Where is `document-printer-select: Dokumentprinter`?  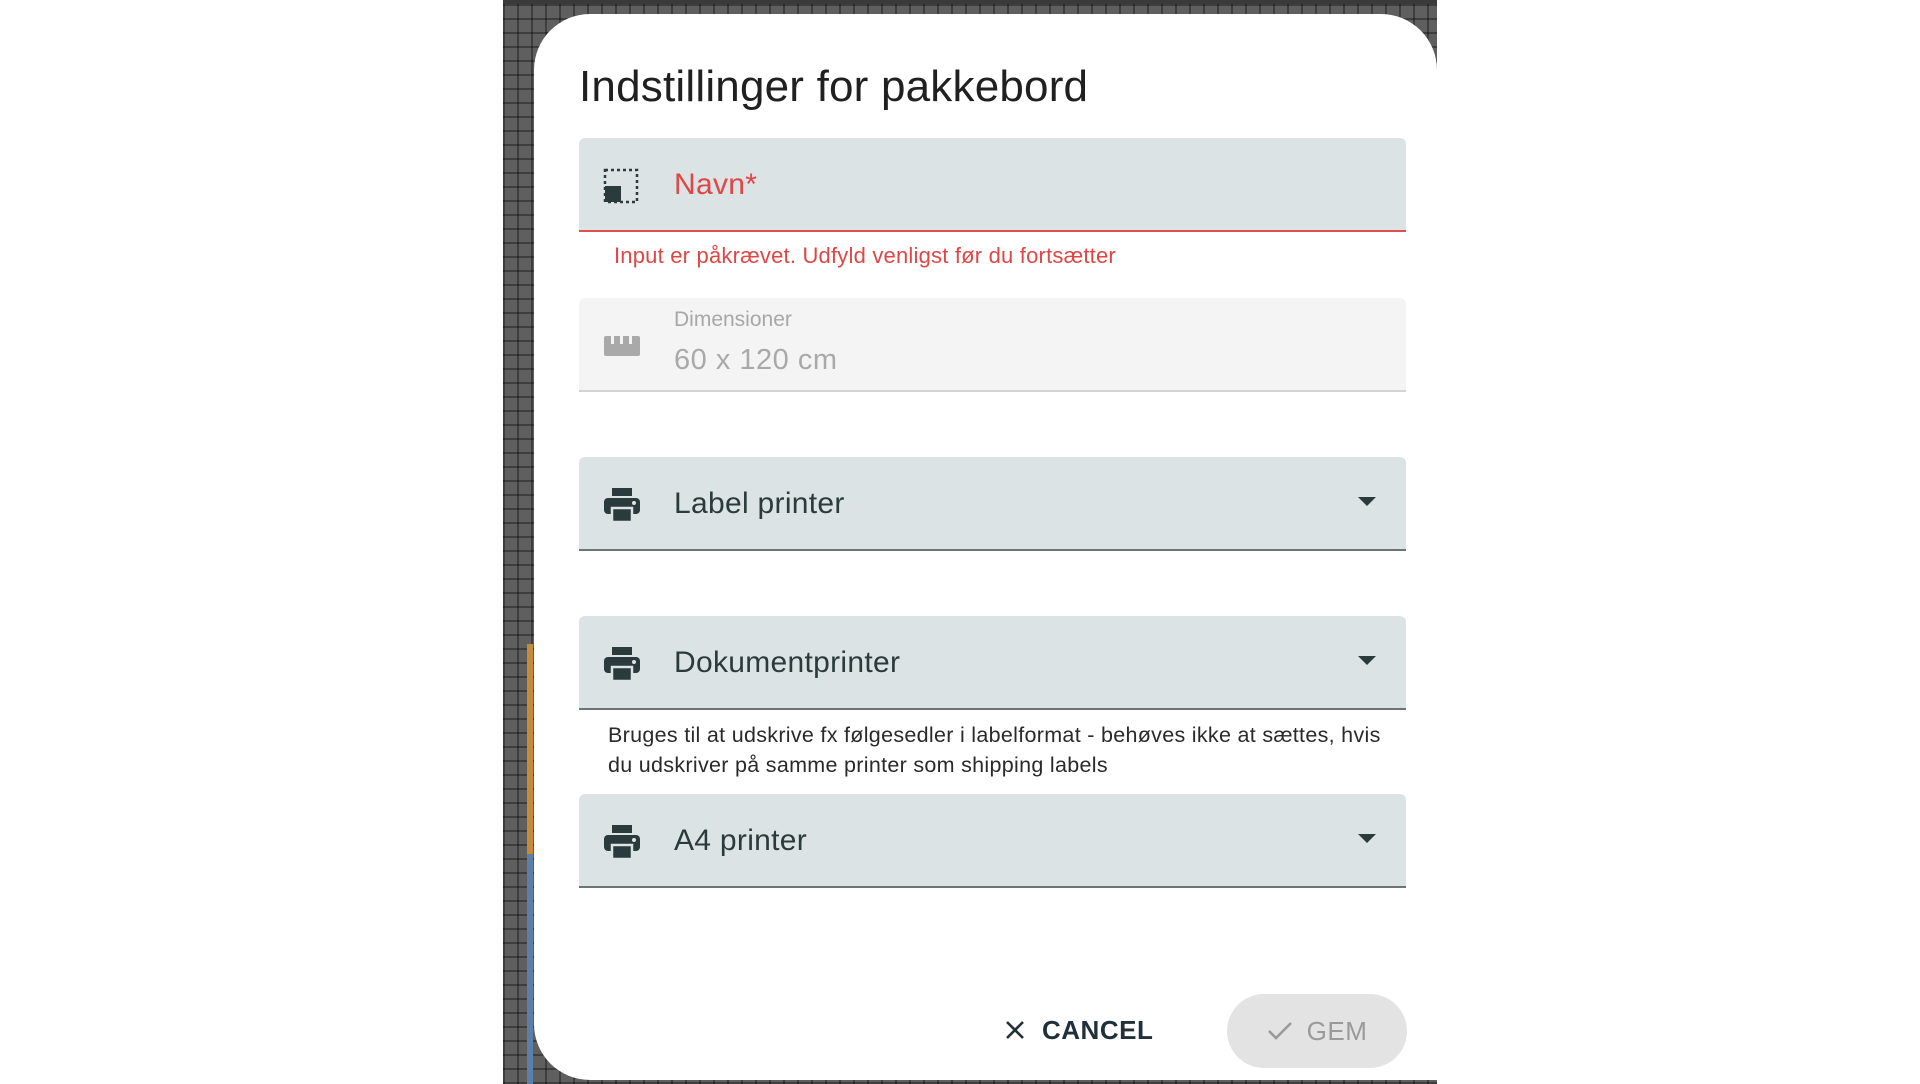 document-printer-select: Dokumentprinter is located at coordinates (992, 663).